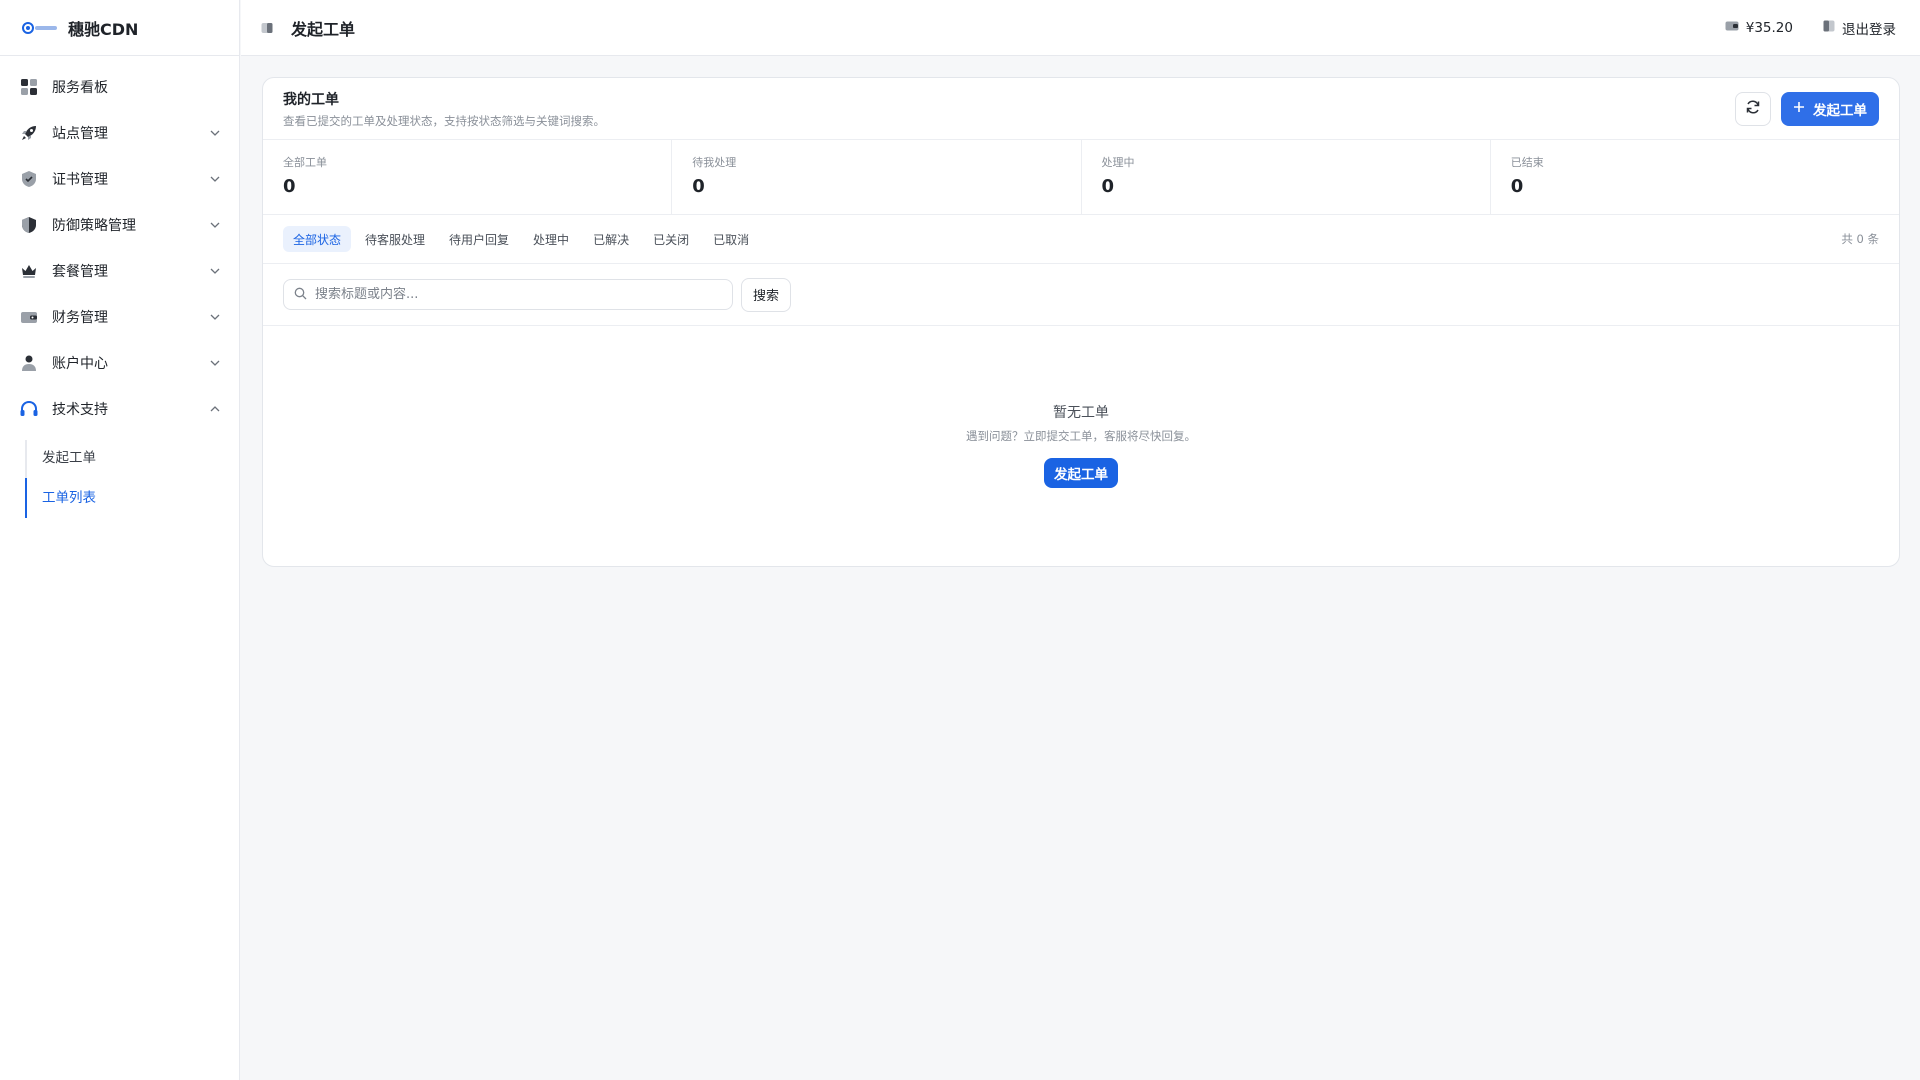 Image resolution: width=1920 pixels, height=1080 pixels. What do you see at coordinates (29, 409) in the screenshot?
I see `headset-icon` at bounding box center [29, 409].